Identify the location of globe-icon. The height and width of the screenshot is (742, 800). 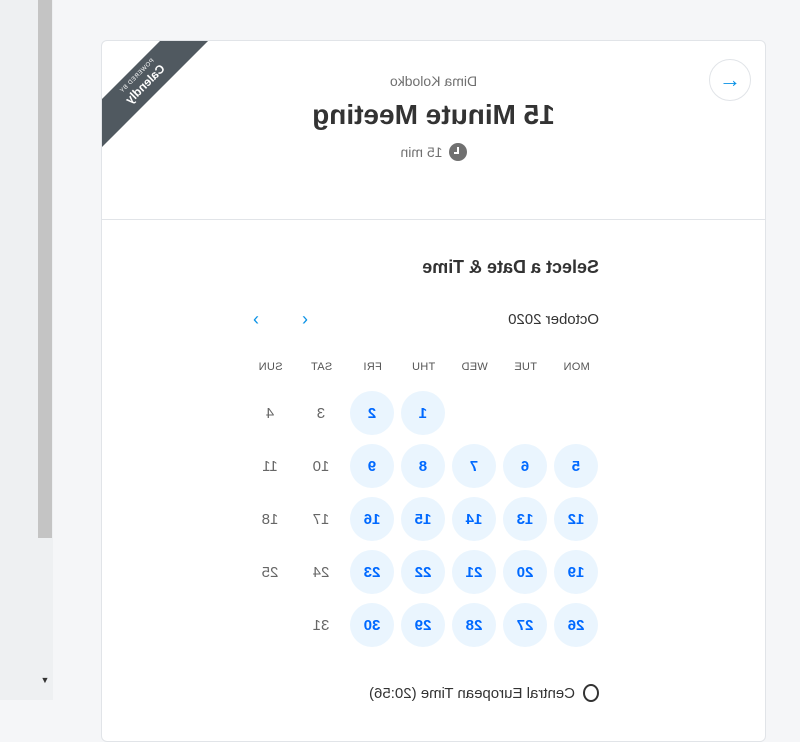
(591, 693).